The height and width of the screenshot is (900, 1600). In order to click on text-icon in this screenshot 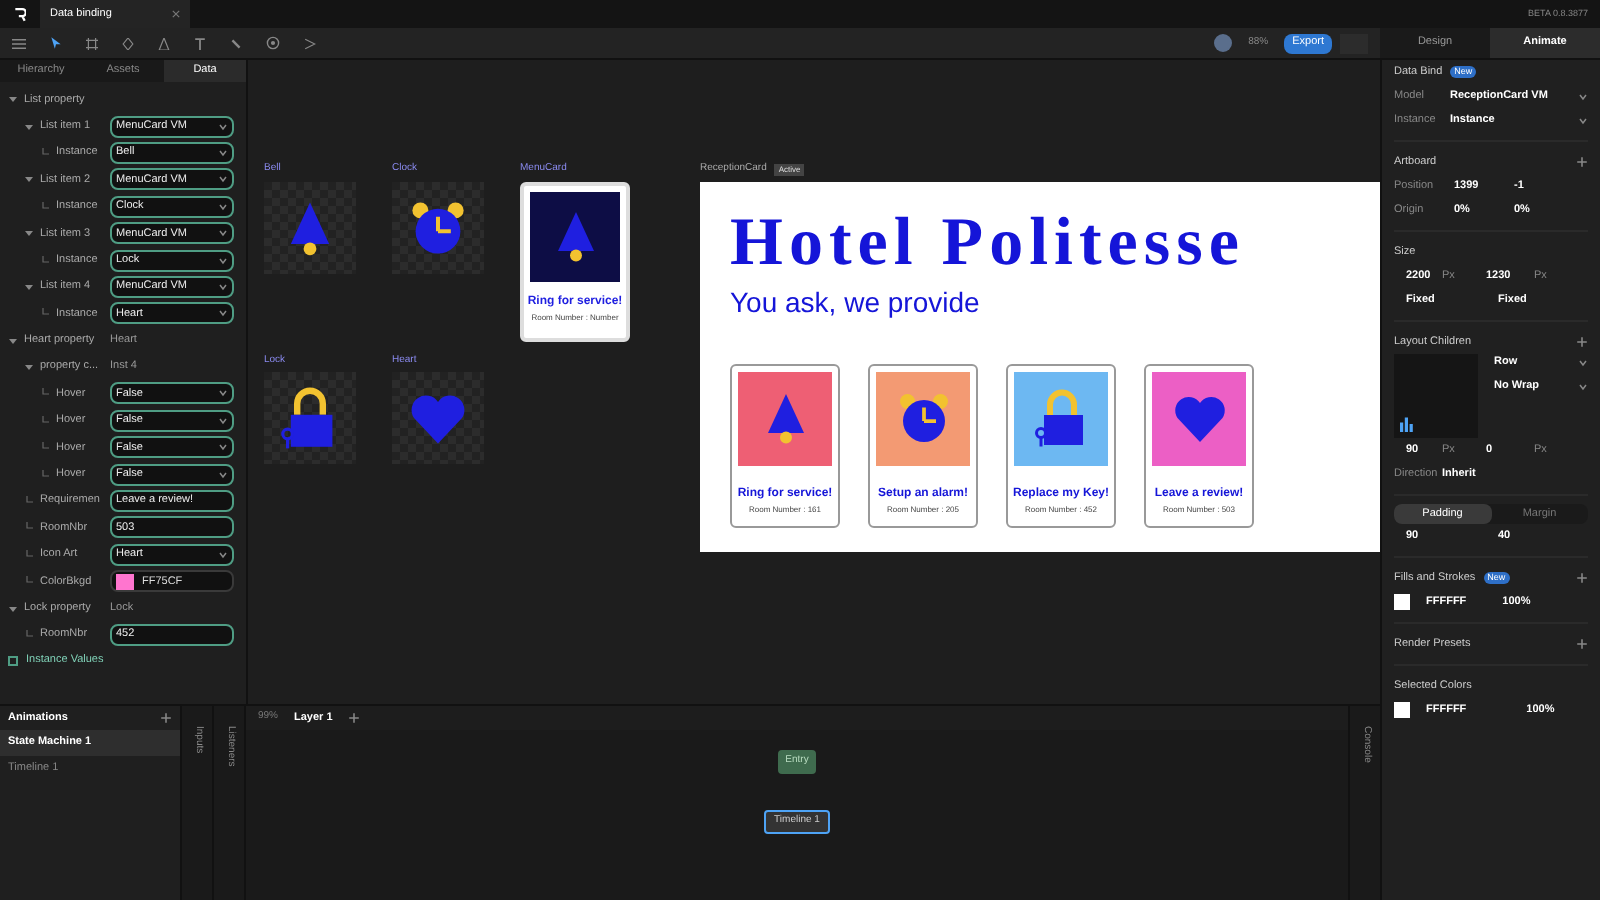, I will do `click(200, 43)`.